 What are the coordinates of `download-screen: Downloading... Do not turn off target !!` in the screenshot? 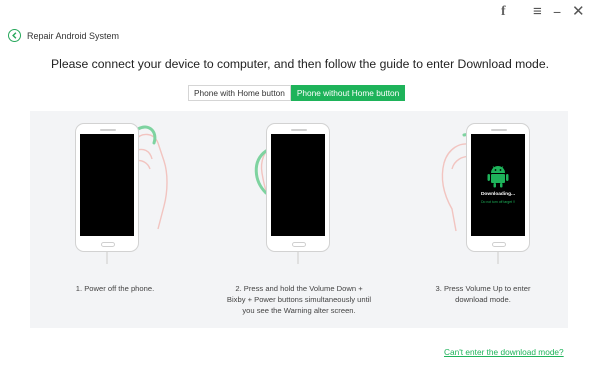 It's located at (498, 185).